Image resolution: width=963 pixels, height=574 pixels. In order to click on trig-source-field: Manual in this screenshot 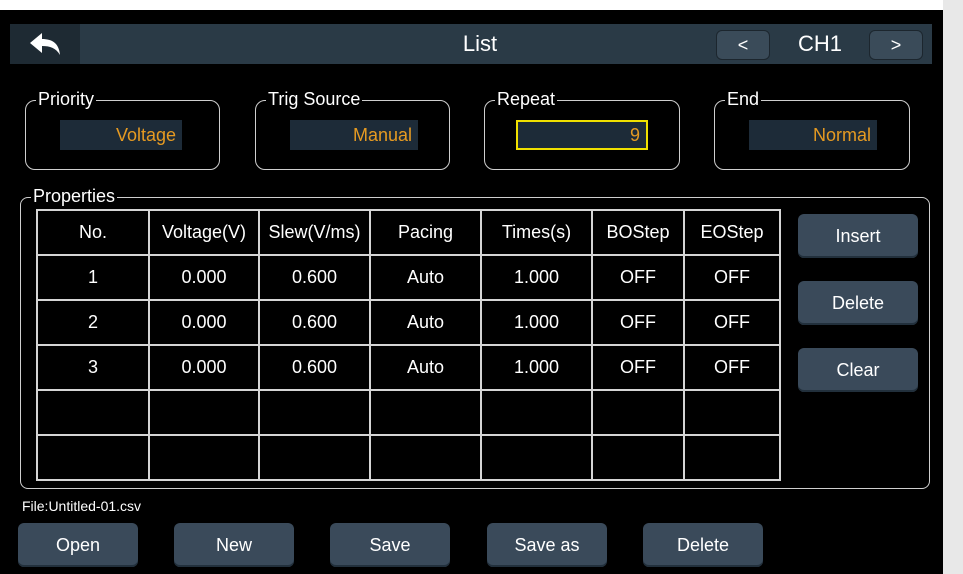, I will do `click(354, 135)`.